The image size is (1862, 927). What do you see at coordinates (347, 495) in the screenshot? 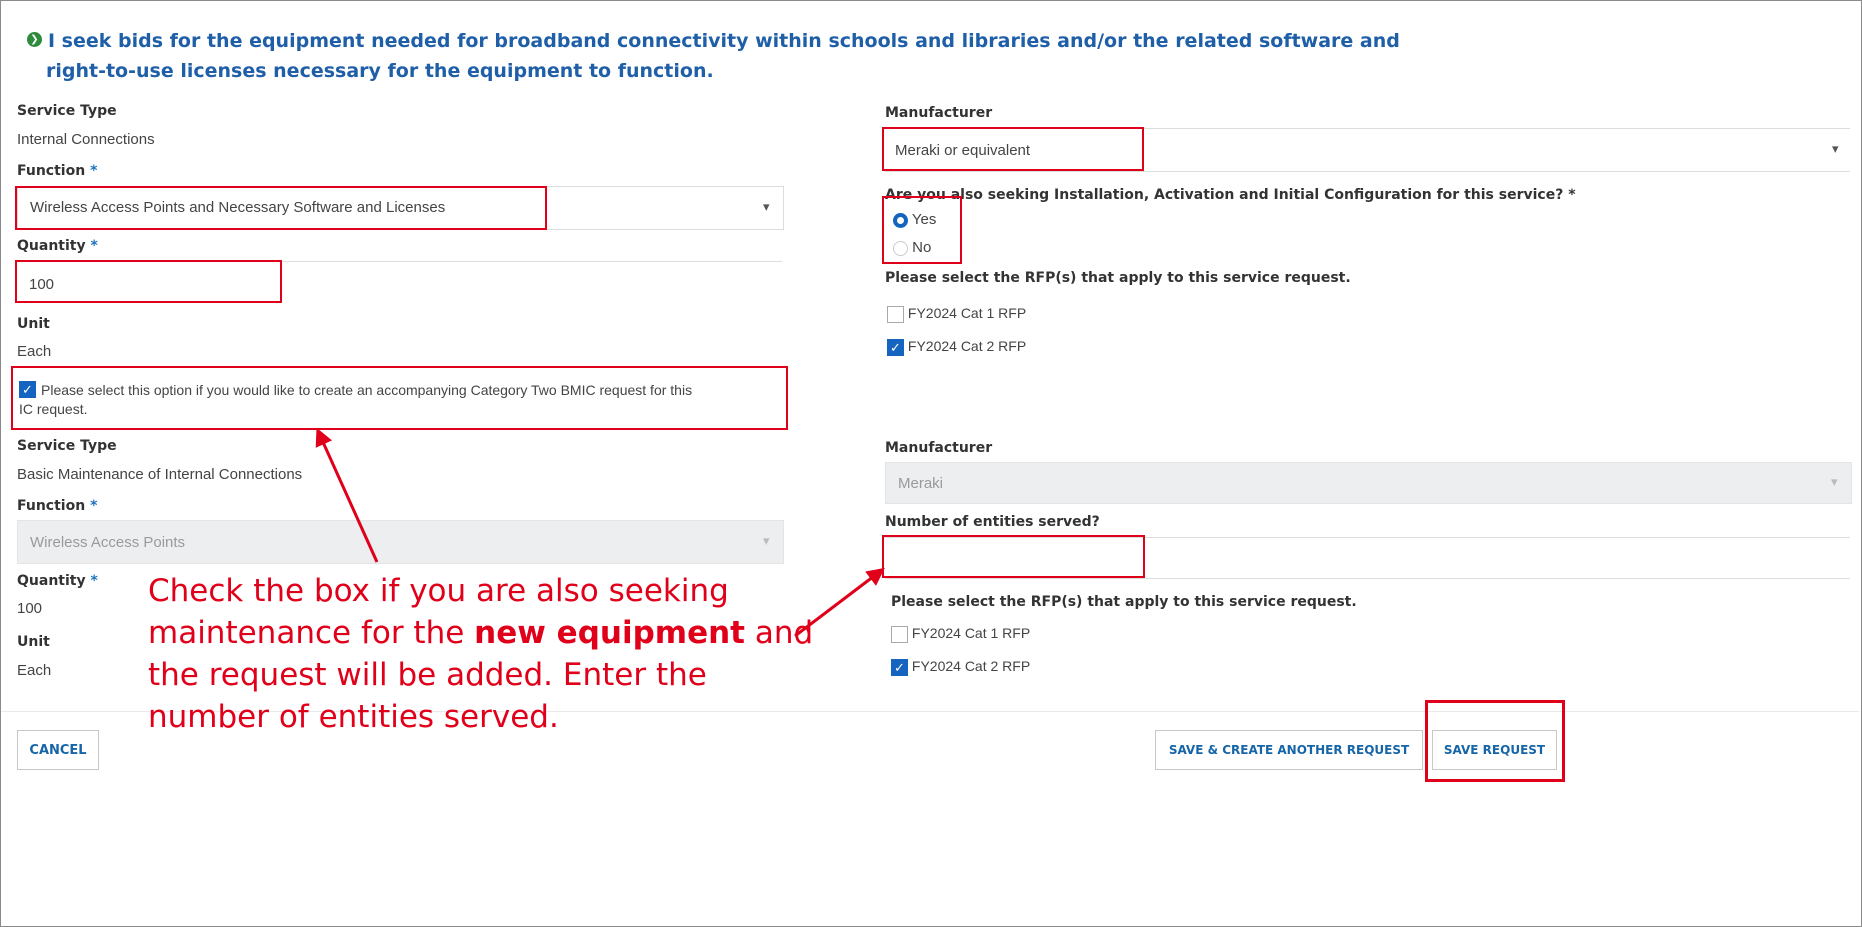
I see `arrow-to-checkbox` at bounding box center [347, 495].